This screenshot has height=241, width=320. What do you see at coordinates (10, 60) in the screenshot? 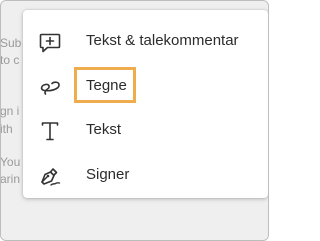
I see `background-text-line: to c` at bounding box center [10, 60].